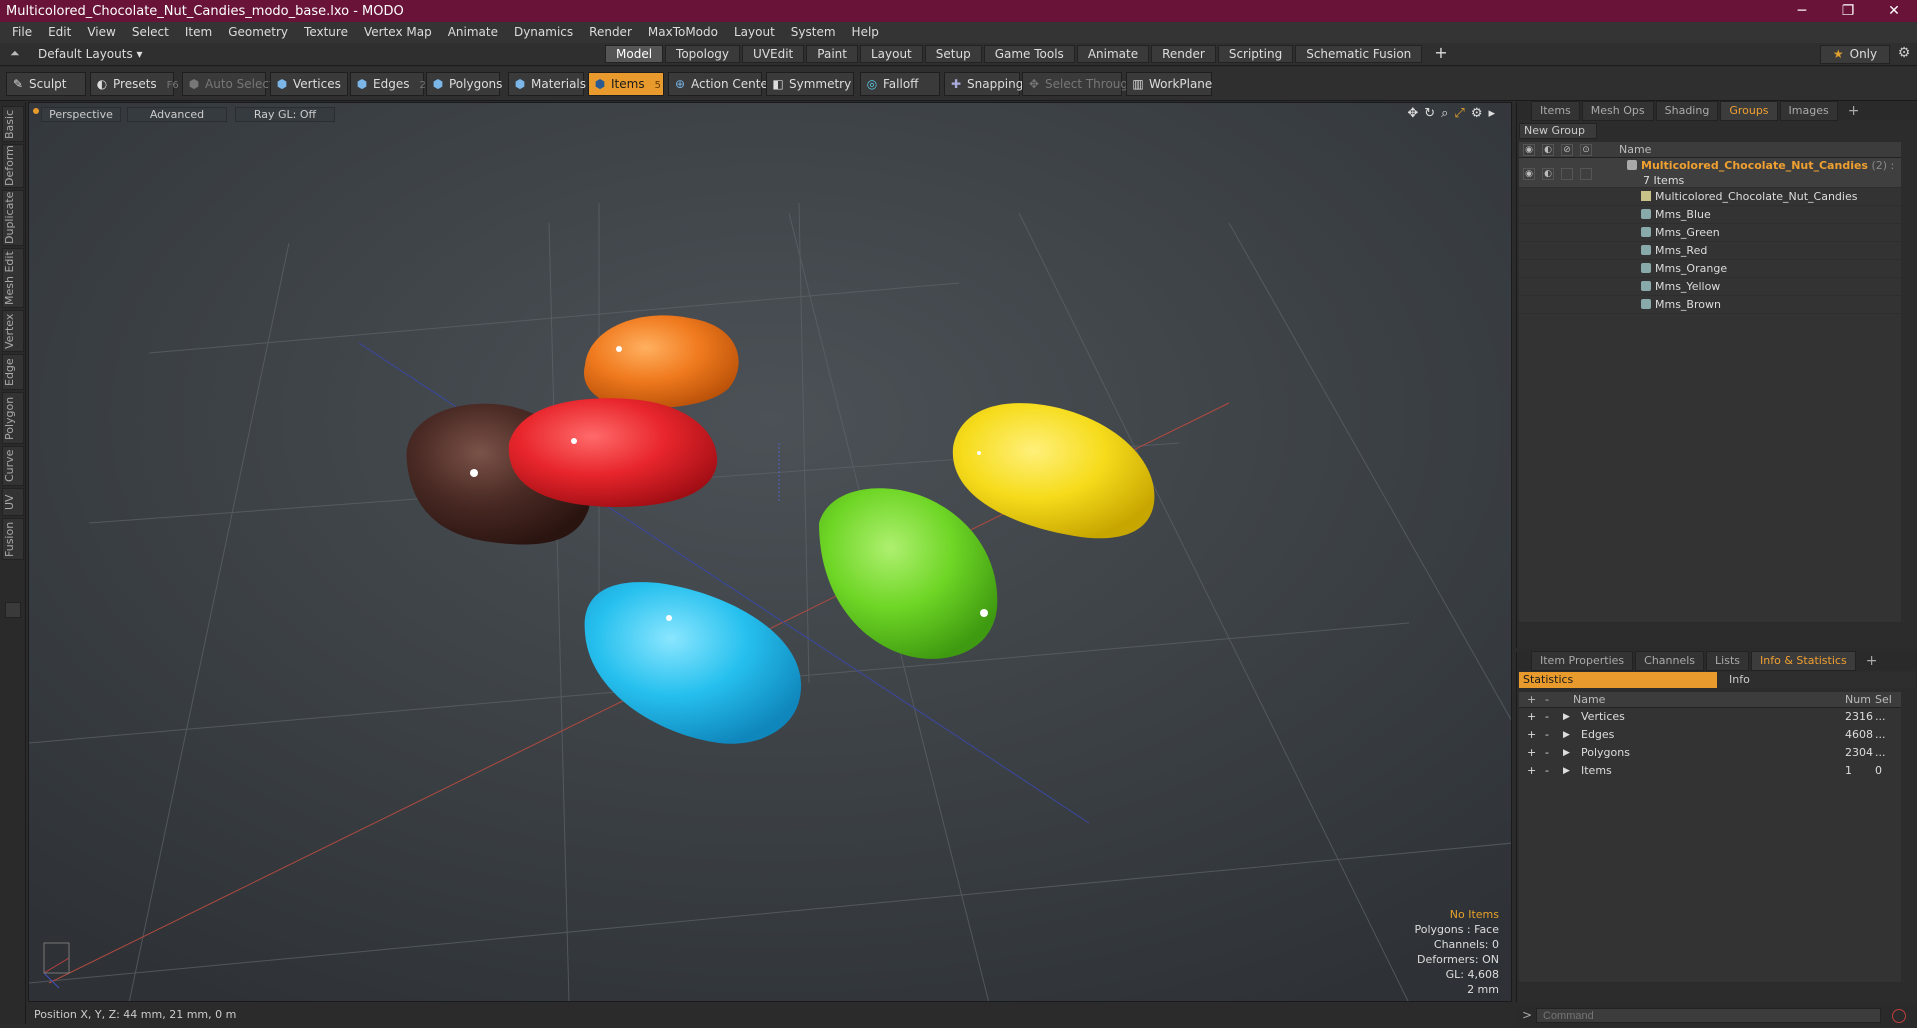 This screenshot has height=1028, width=1917. What do you see at coordinates (13, 124) in the screenshot?
I see `tab-basic: Basic` at bounding box center [13, 124].